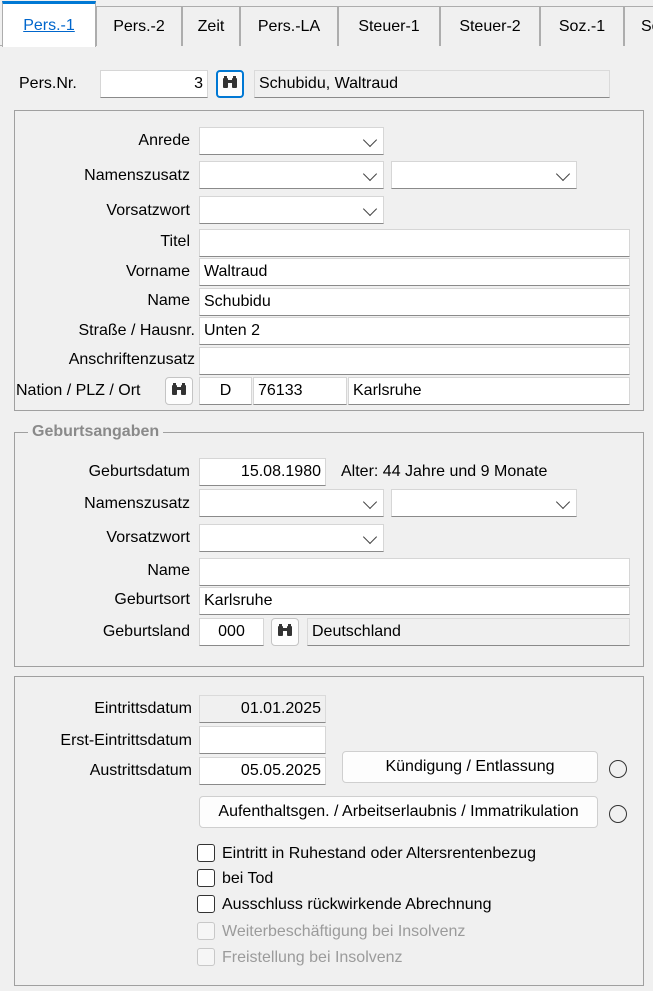 Image resolution: width=653 pixels, height=991 pixels. I want to click on geburt-namenszusatz-label: Namenszusatz, so click(137, 503).